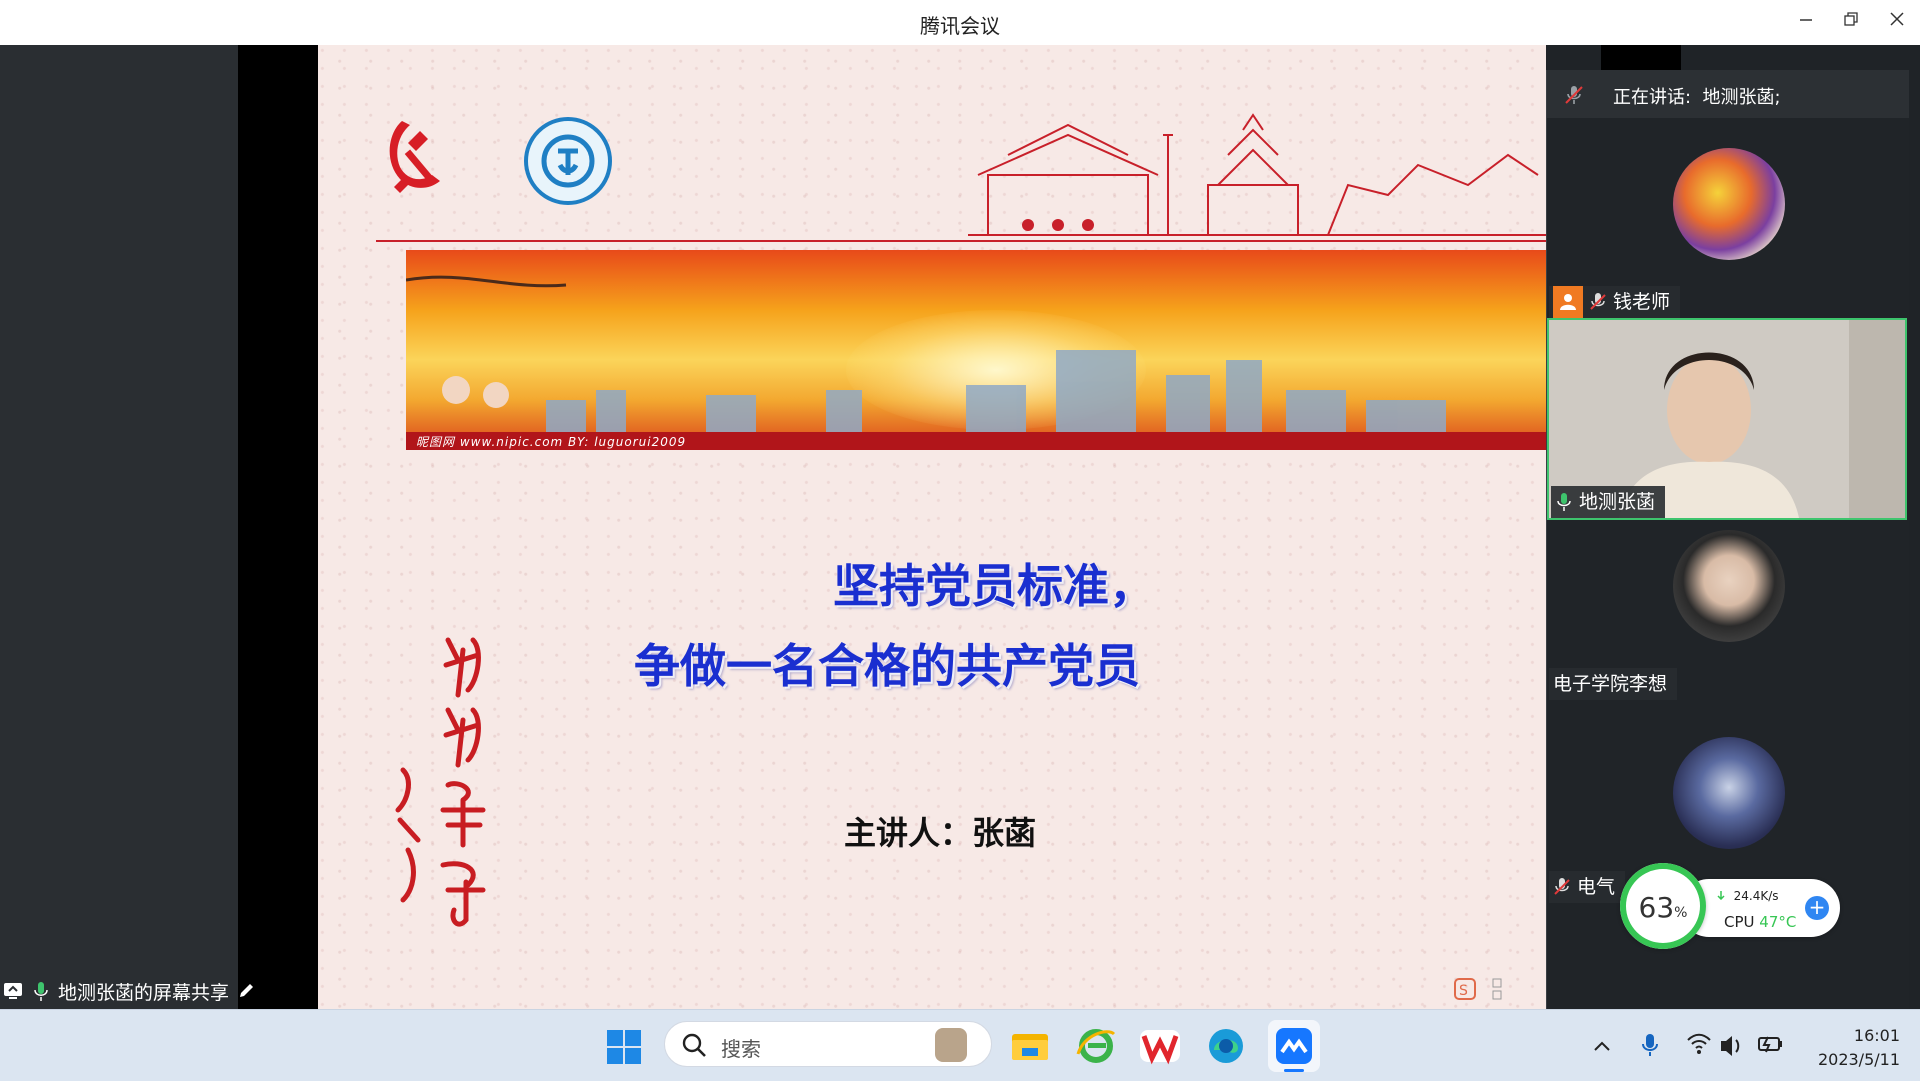 The image size is (1920, 1081). I want to click on network-speed: 24.4K/s, so click(1747, 896).